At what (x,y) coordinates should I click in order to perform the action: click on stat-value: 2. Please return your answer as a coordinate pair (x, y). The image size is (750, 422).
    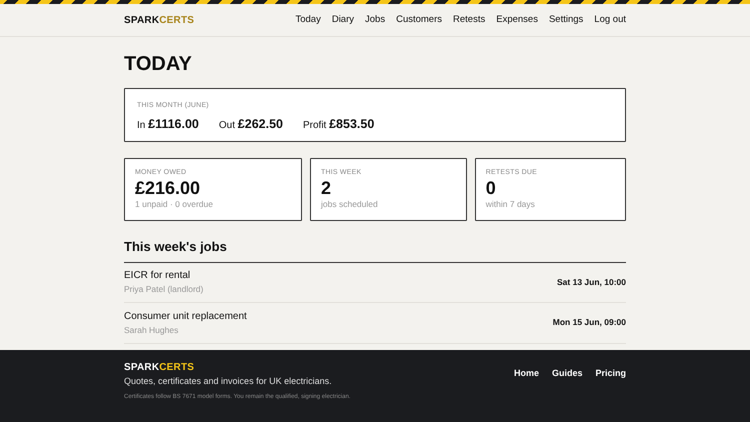
    Looking at the image, I should click on (326, 188).